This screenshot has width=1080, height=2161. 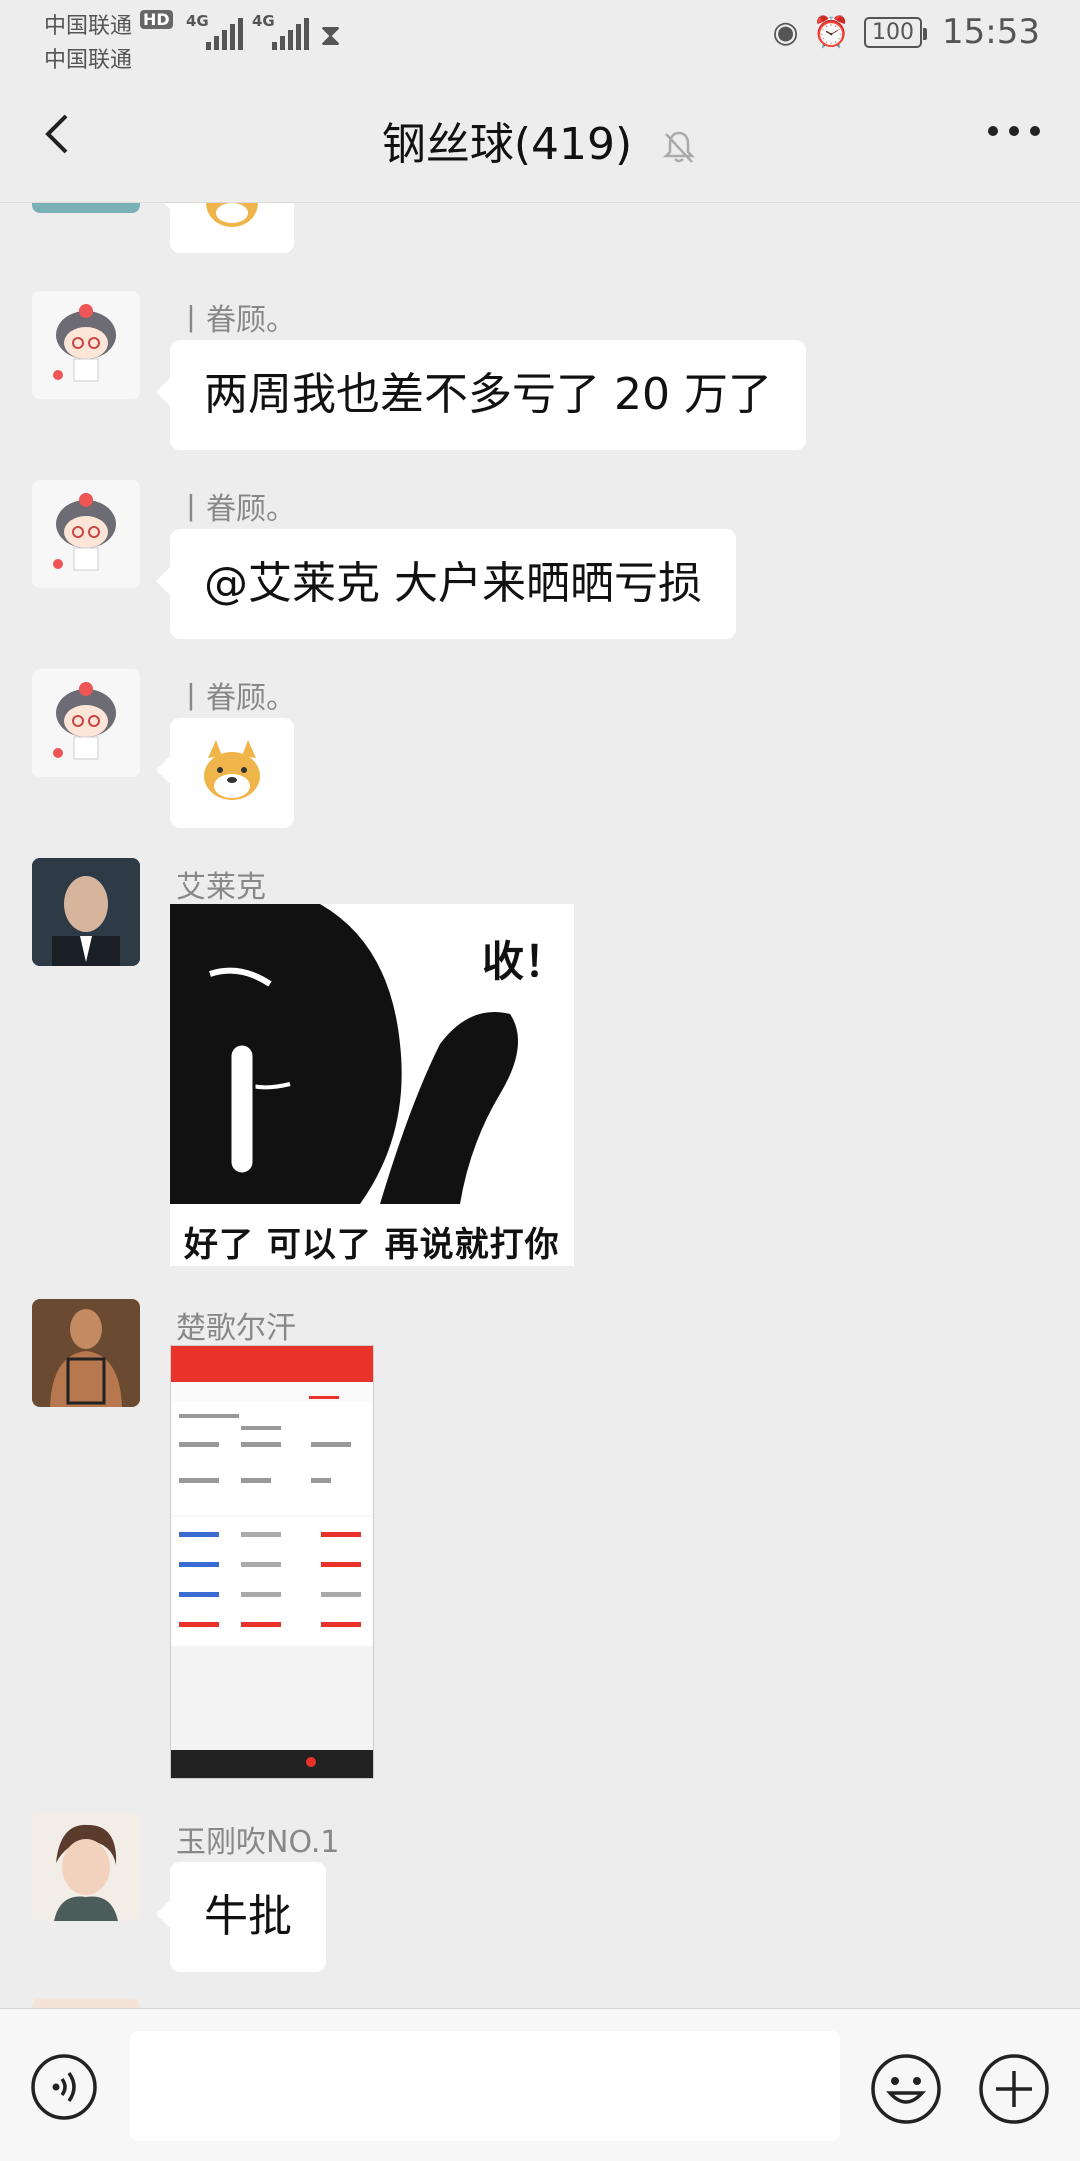 What do you see at coordinates (540, 36) in the screenshot?
I see `status-bar: 中国联通 中国联通 HD 4G 4G ⧗ ◉ ⏰ 100 15:53` at bounding box center [540, 36].